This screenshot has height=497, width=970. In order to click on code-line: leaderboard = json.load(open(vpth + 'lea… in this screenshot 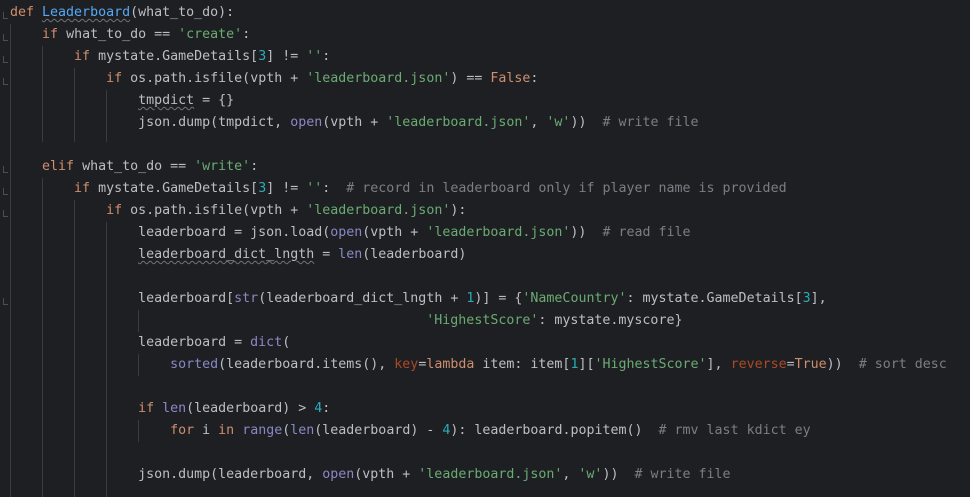, I will do `click(350, 233)`.